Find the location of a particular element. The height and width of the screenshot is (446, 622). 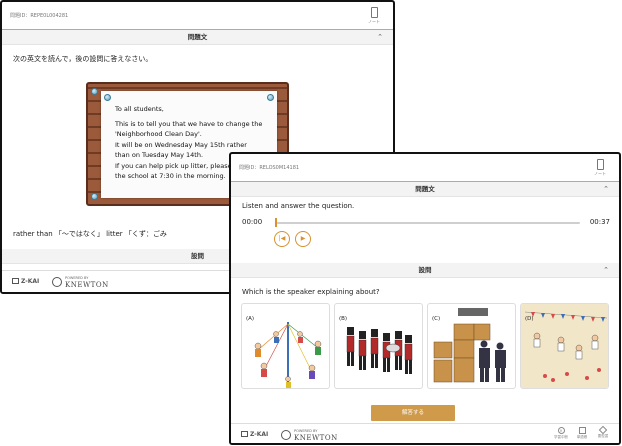

instruction-text: Listen and answer the question. is located at coordinates (298, 206).